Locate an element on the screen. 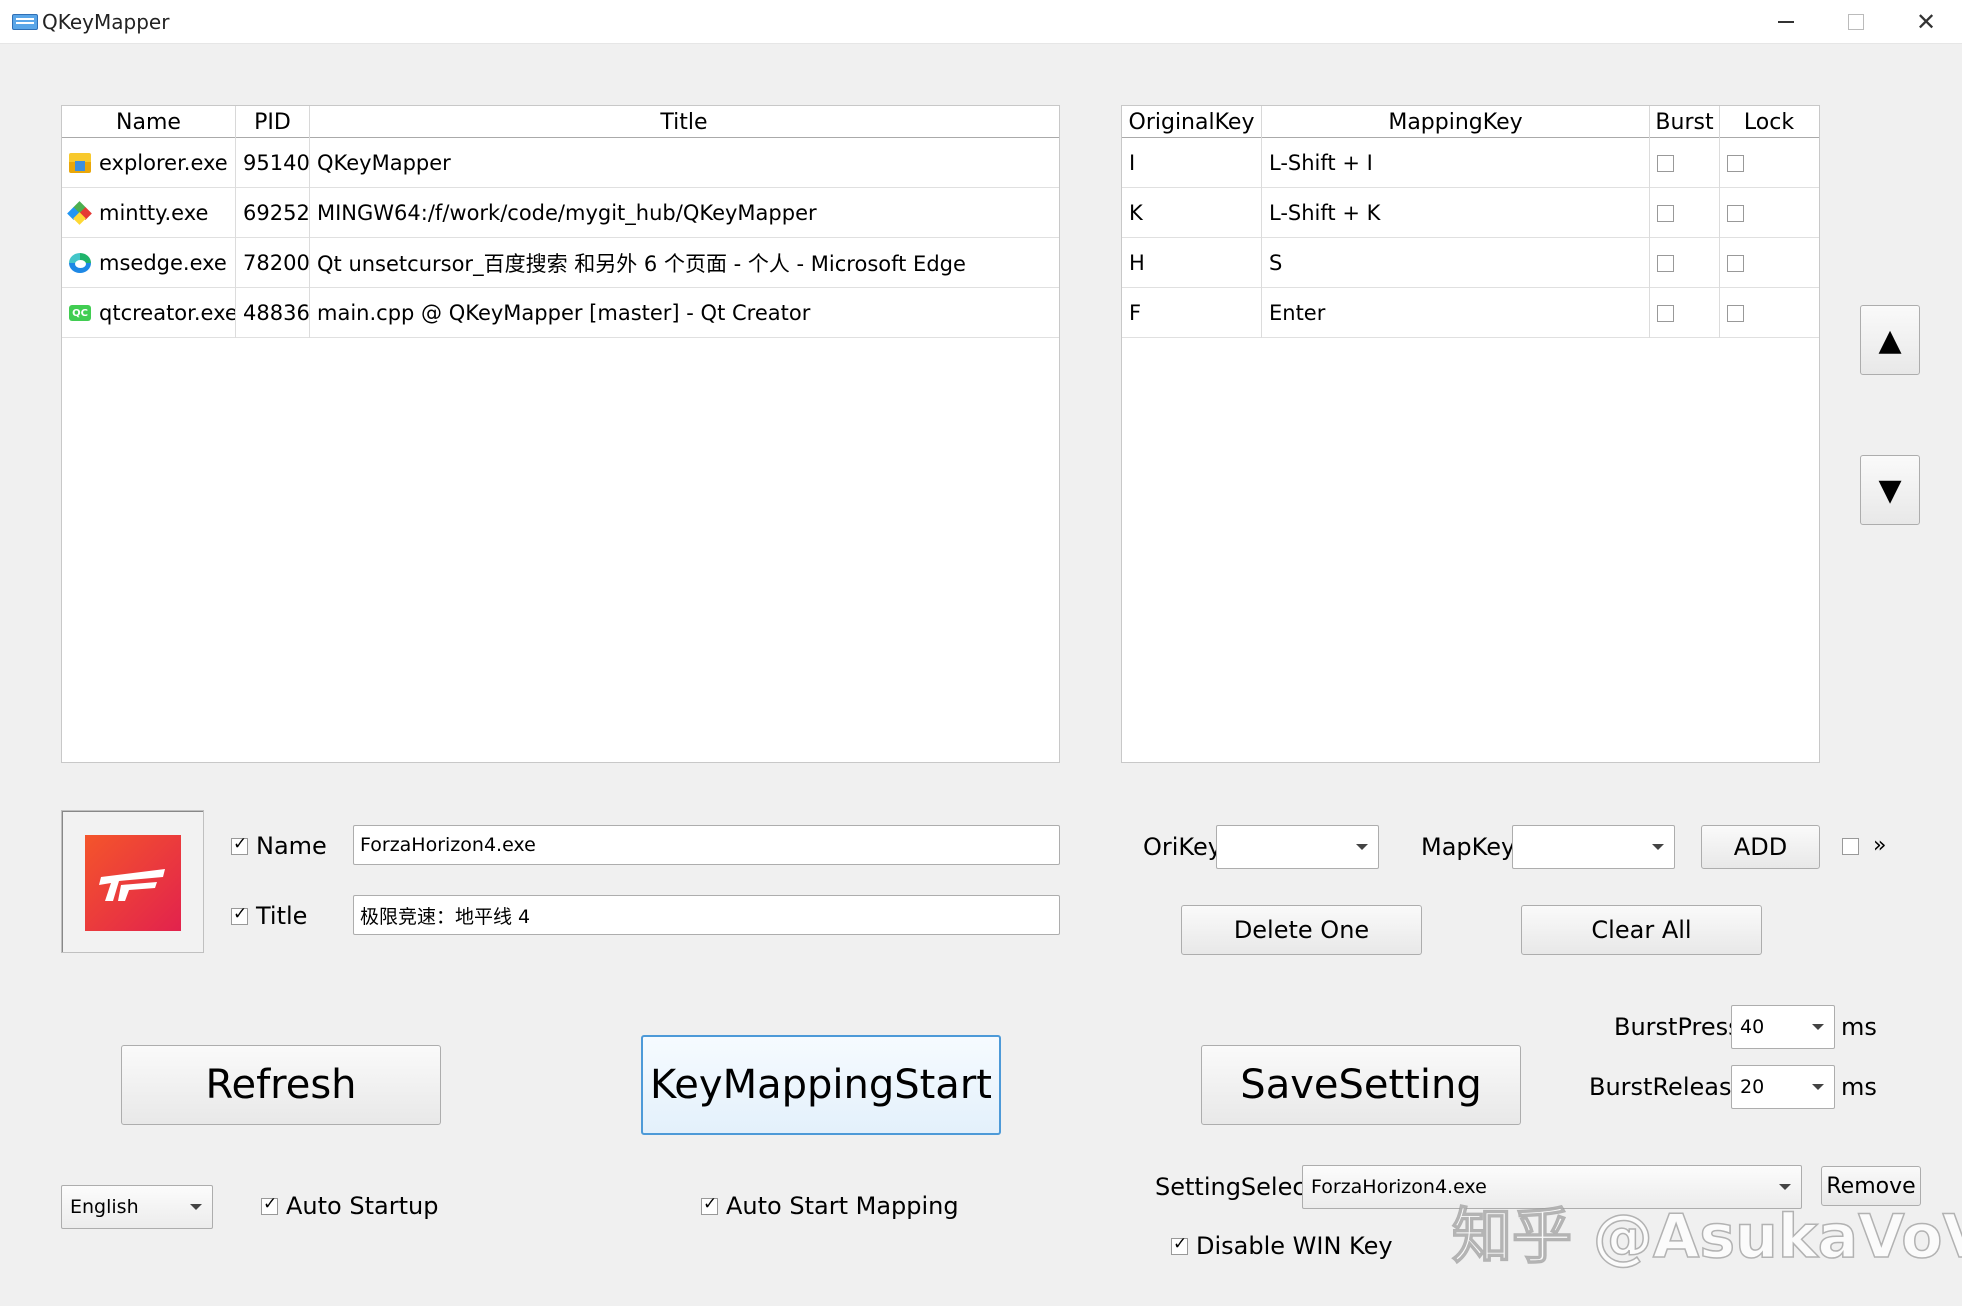 The width and height of the screenshot is (1962, 1306). mapping-row: F Enter is located at coordinates (1470, 313).